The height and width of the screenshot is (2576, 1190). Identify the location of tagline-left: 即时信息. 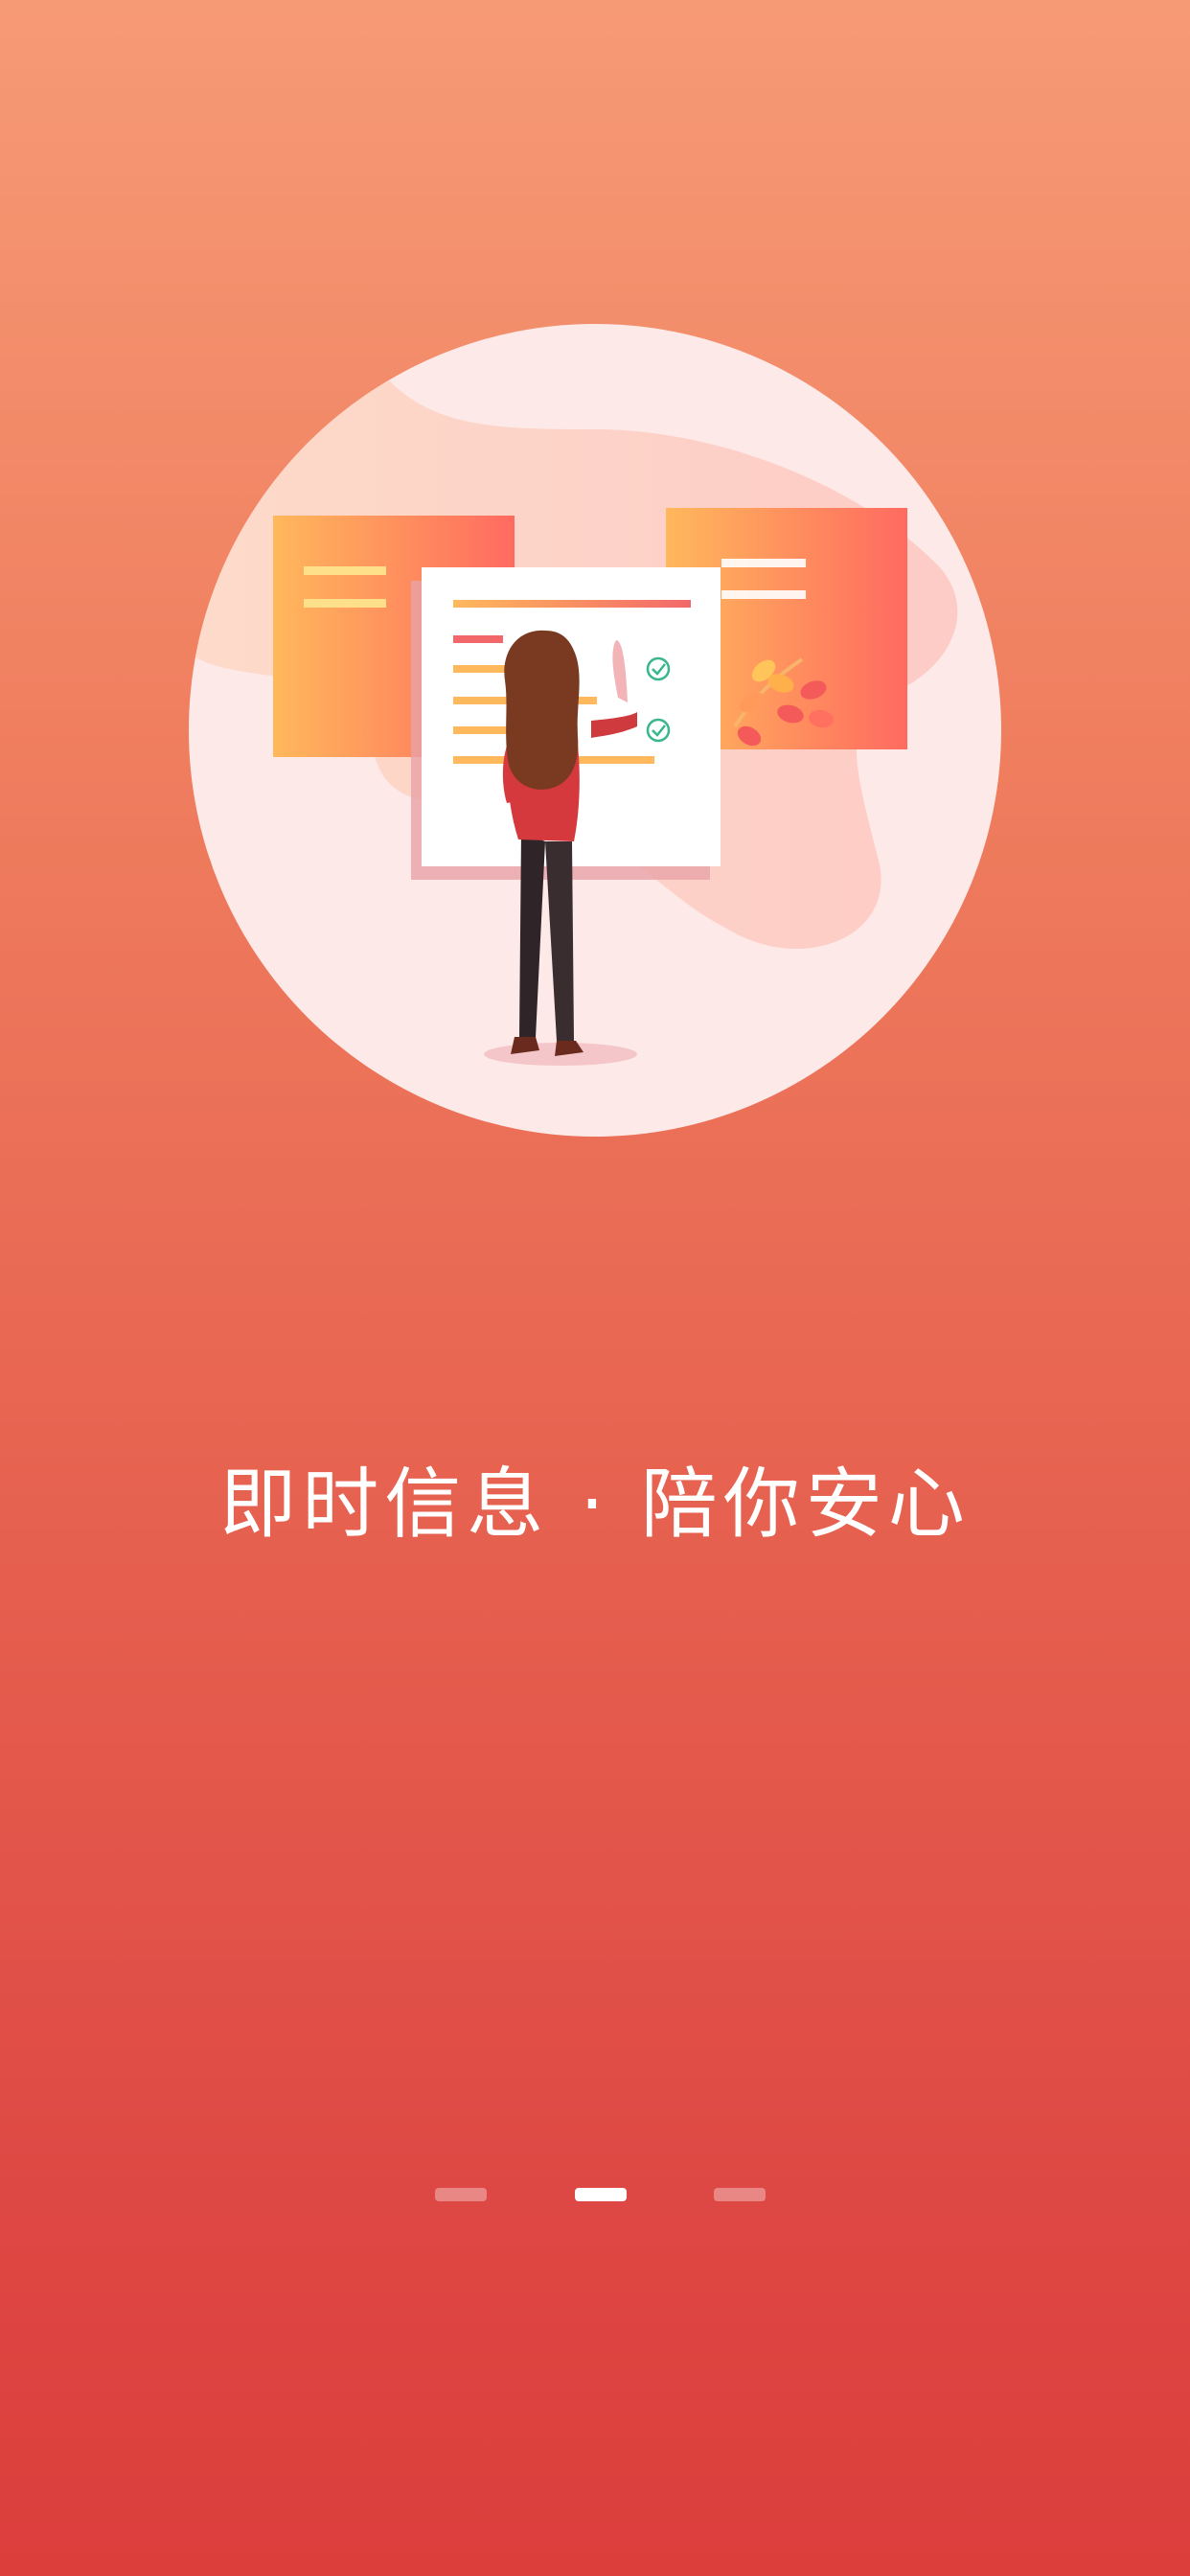
(385, 1504).